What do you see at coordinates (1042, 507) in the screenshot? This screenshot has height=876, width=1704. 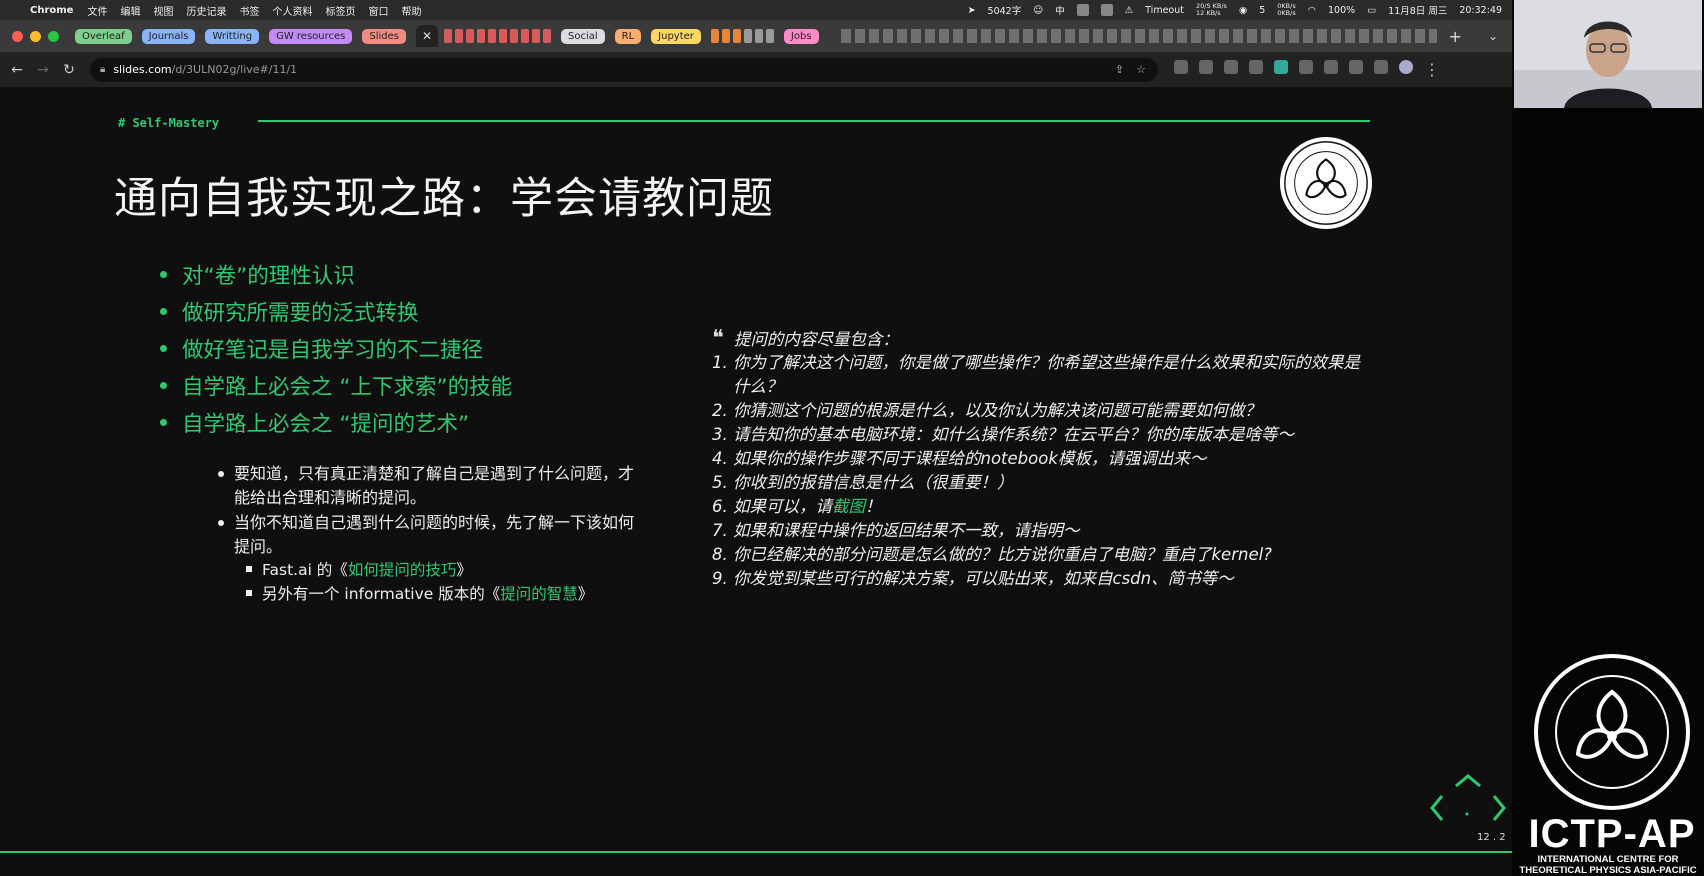 I see `list-item: 6. 如果可以，请截图！` at bounding box center [1042, 507].